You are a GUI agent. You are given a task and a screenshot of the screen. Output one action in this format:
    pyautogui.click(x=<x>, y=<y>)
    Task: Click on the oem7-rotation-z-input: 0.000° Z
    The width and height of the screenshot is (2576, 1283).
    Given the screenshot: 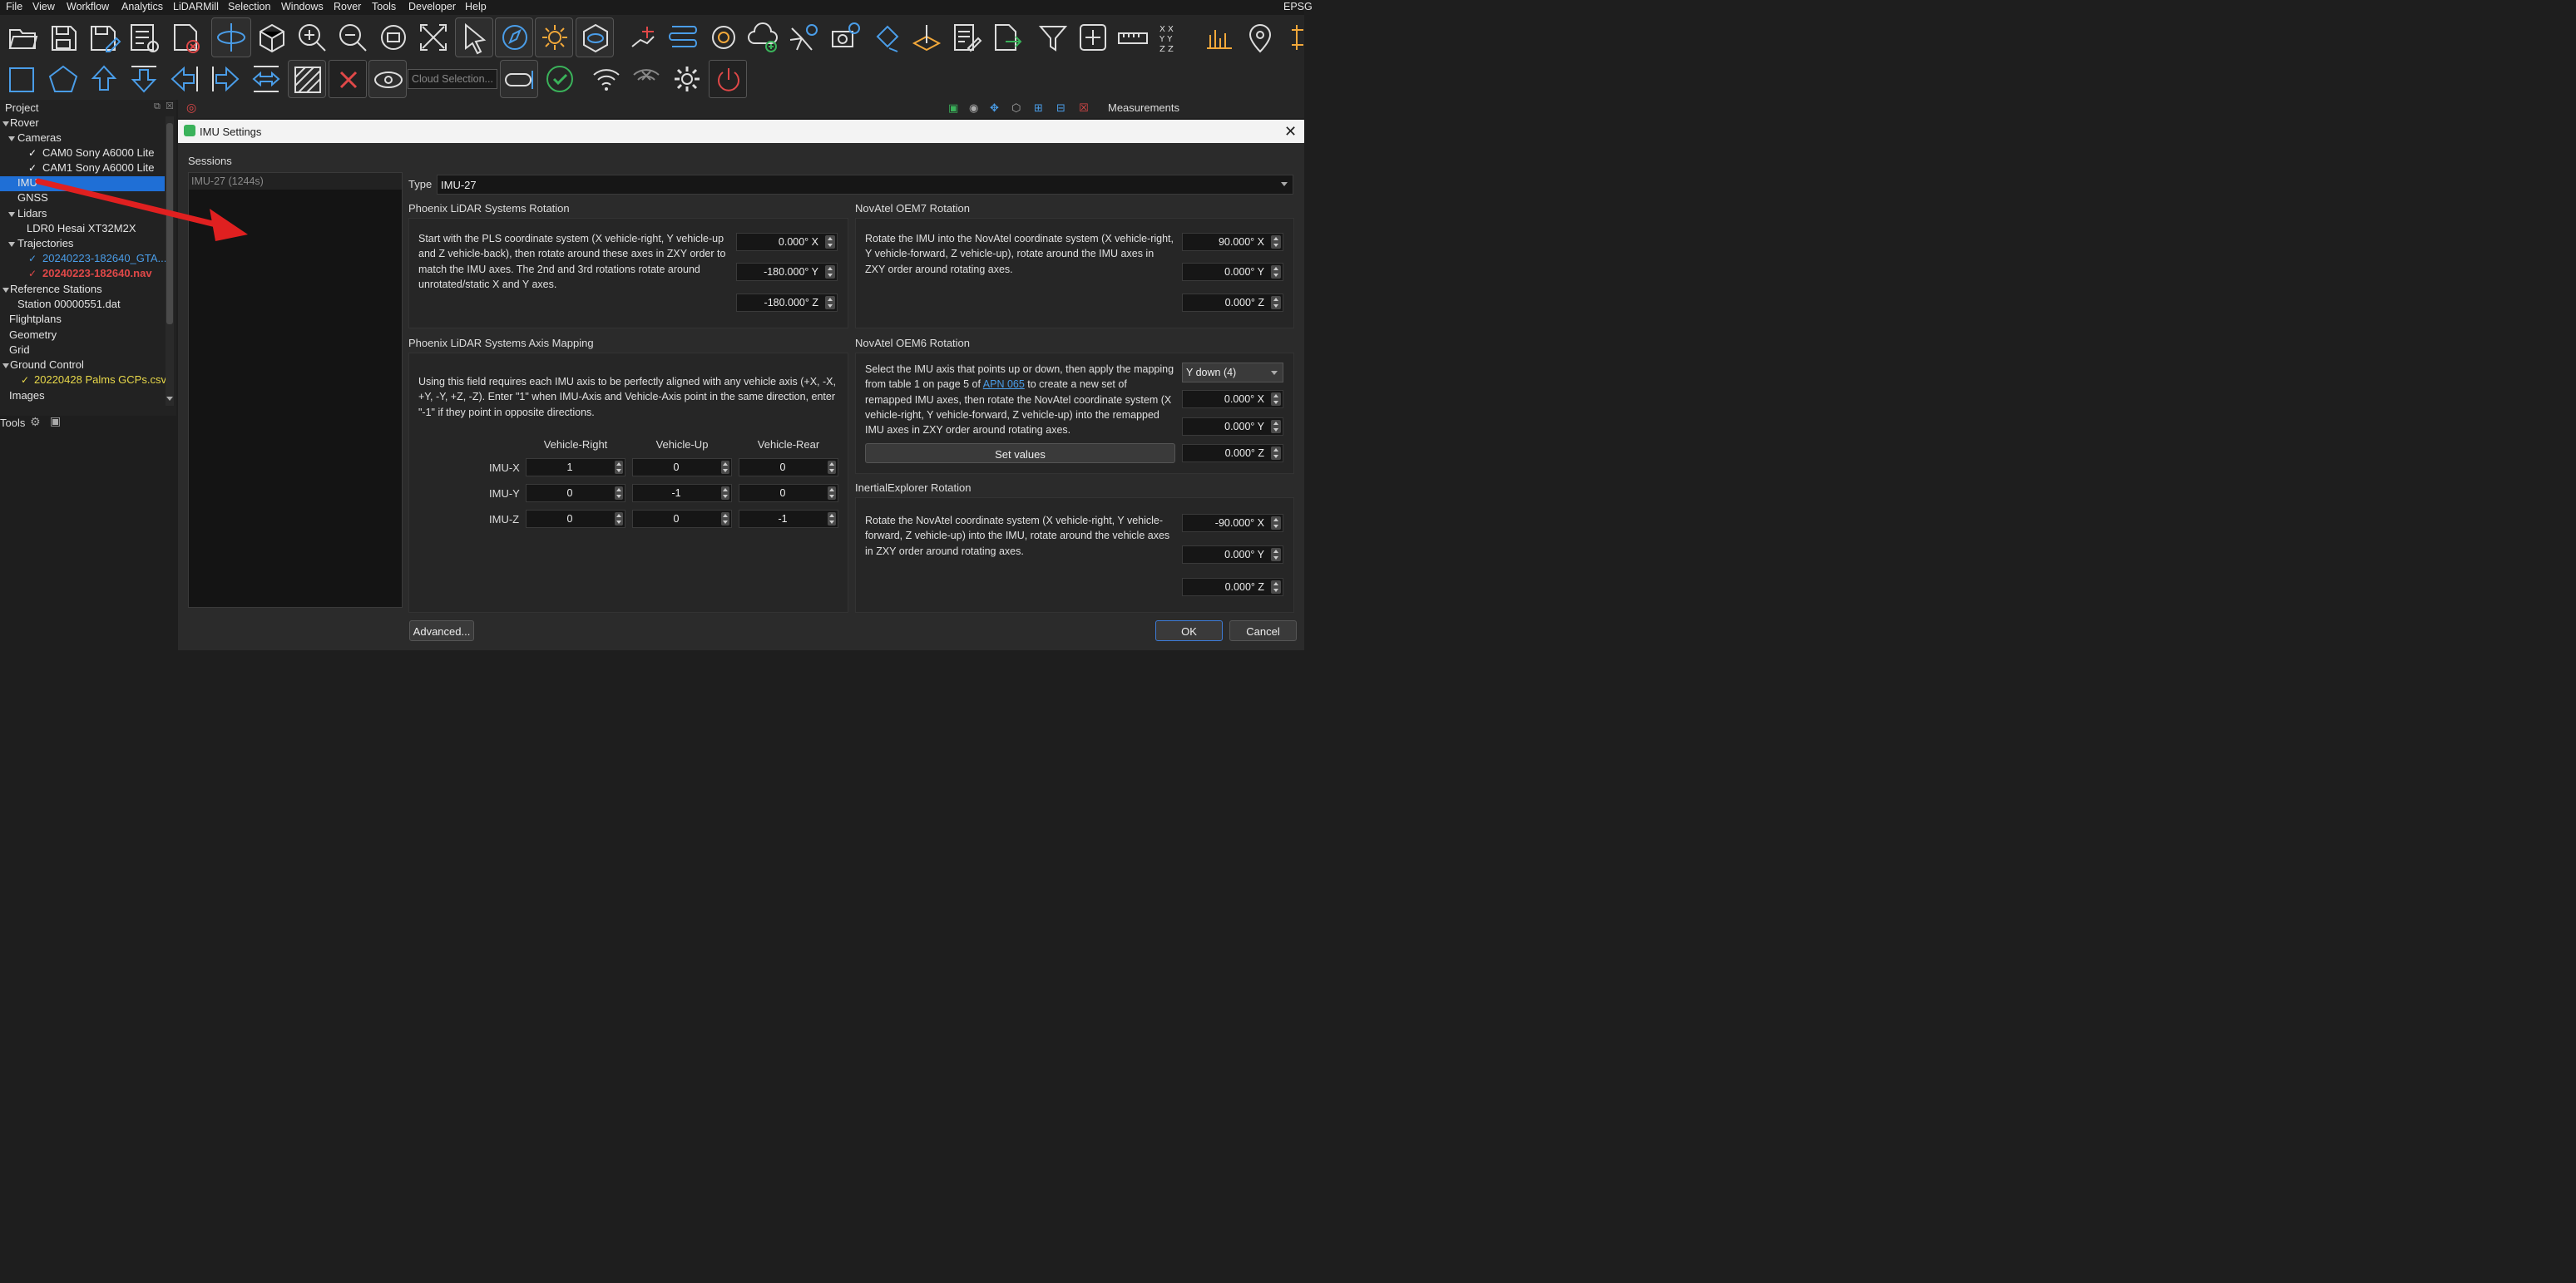 What is the action you would take?
    pyautogui.click(x=1232, y=303)
    